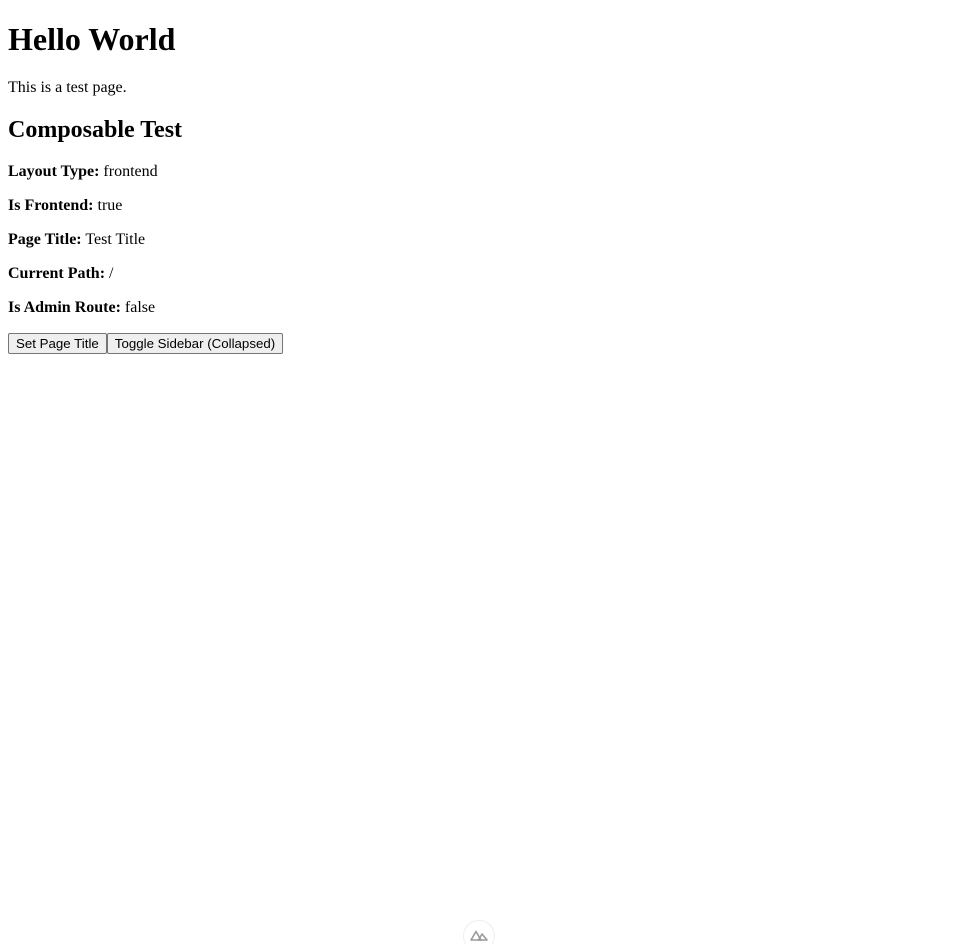  I want to click on is-admin-route-value: false, so click(140, 307).